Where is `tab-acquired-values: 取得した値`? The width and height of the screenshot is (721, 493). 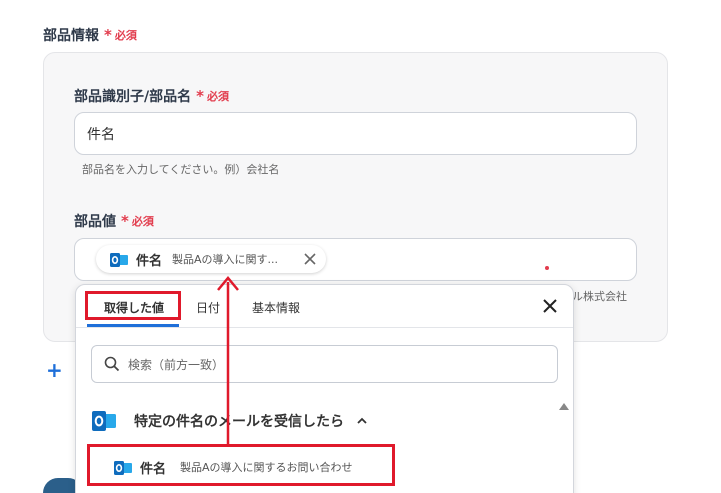
tab-acquired-values: 取得した値 is located at coordinates (134, 307).